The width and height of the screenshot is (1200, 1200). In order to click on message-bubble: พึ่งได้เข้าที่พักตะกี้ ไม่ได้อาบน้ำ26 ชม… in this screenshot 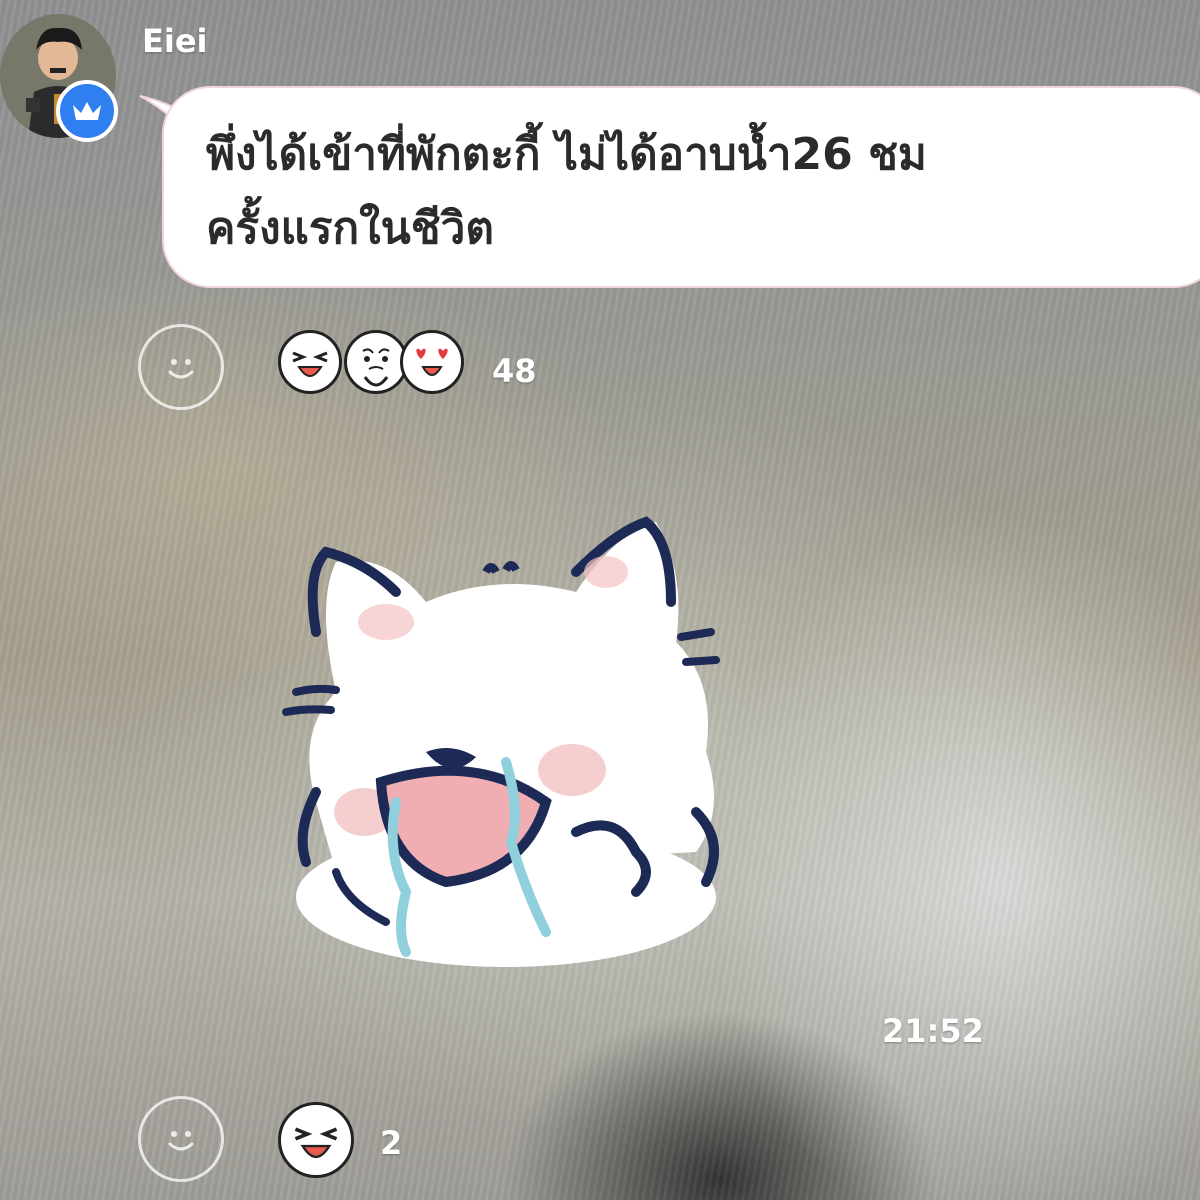, I will do `click(681, 187)`.